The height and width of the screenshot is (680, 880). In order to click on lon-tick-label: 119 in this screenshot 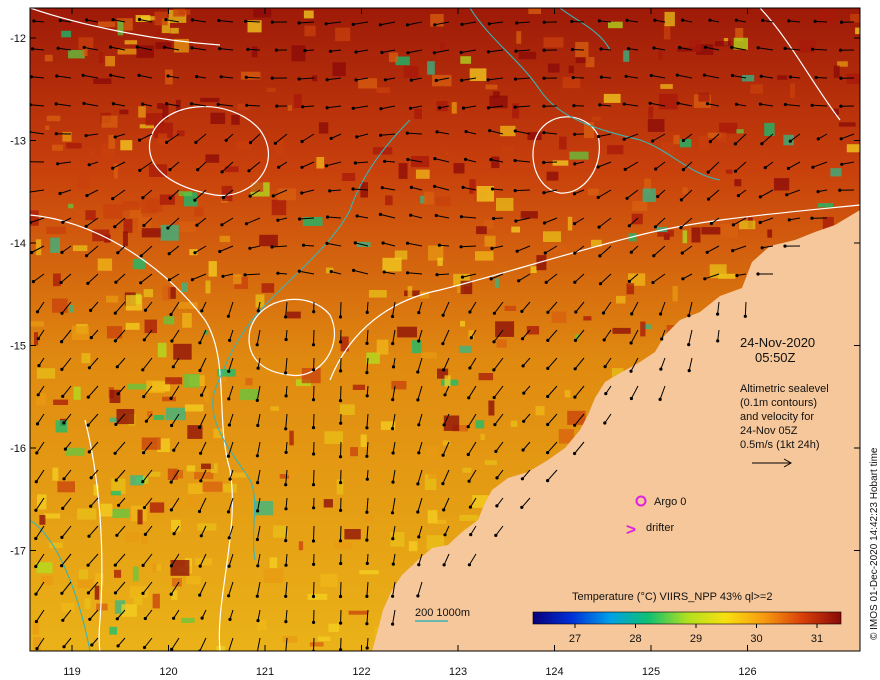, I will do `click(72, 672)`.